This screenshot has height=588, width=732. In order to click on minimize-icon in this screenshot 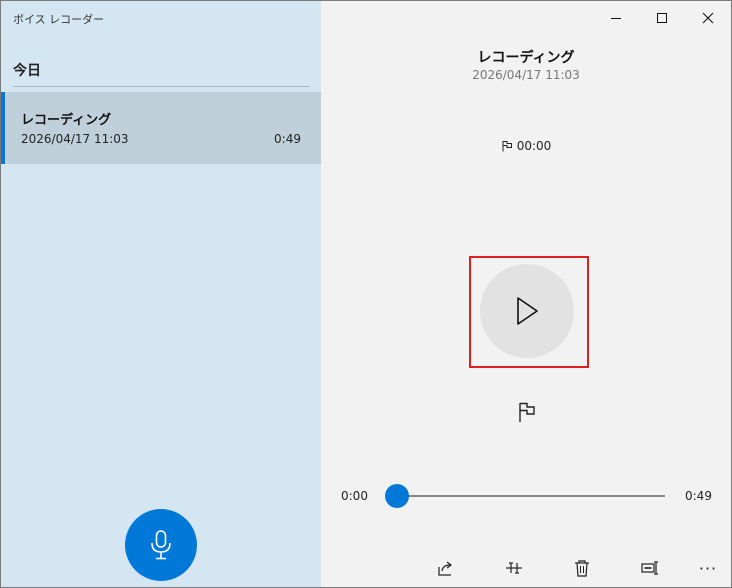, I will do `click(616, 18)`.